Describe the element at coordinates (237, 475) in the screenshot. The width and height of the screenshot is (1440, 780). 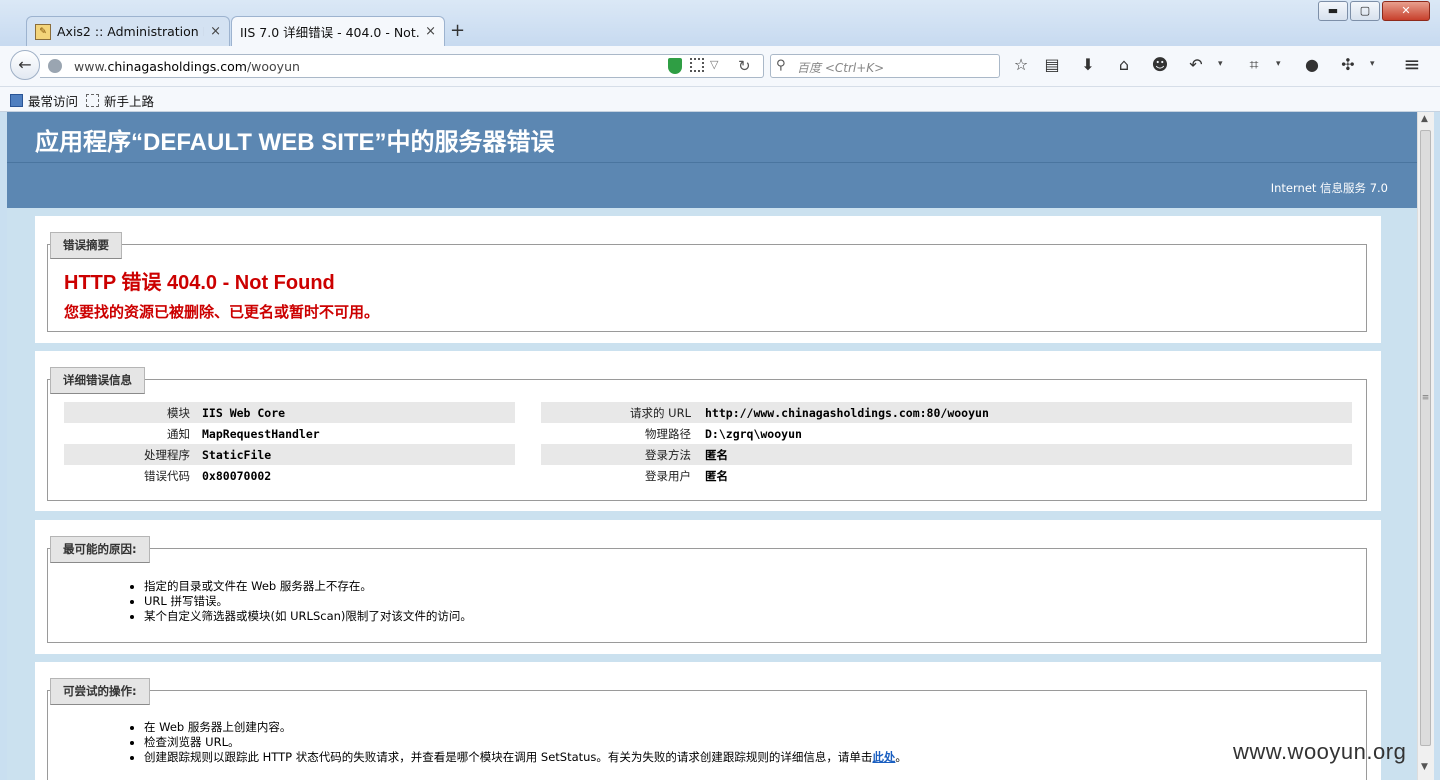
I see `detail-value: 0x80070002` at that location.